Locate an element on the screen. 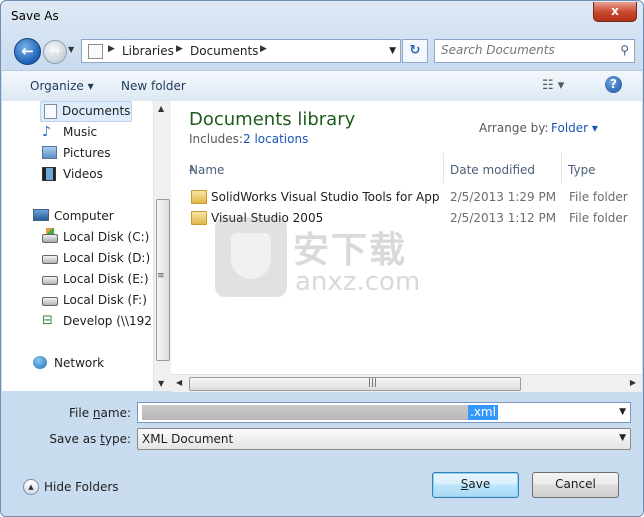  pictures-icon is located at coordinates (49, 152).